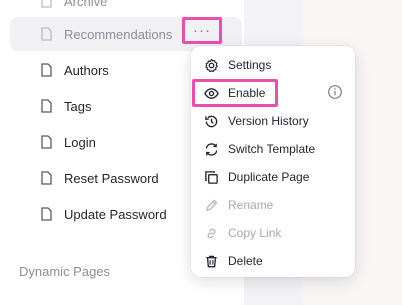 The image size is (402, 305). What do you see at coordinates (245, 261) in the screenshot?
I see `menu-item-label: Delete` at bounding box center [245, 261].